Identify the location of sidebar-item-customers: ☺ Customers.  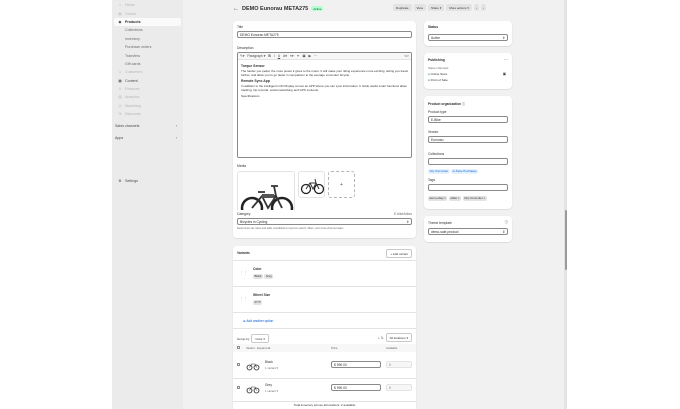
(147, 72).